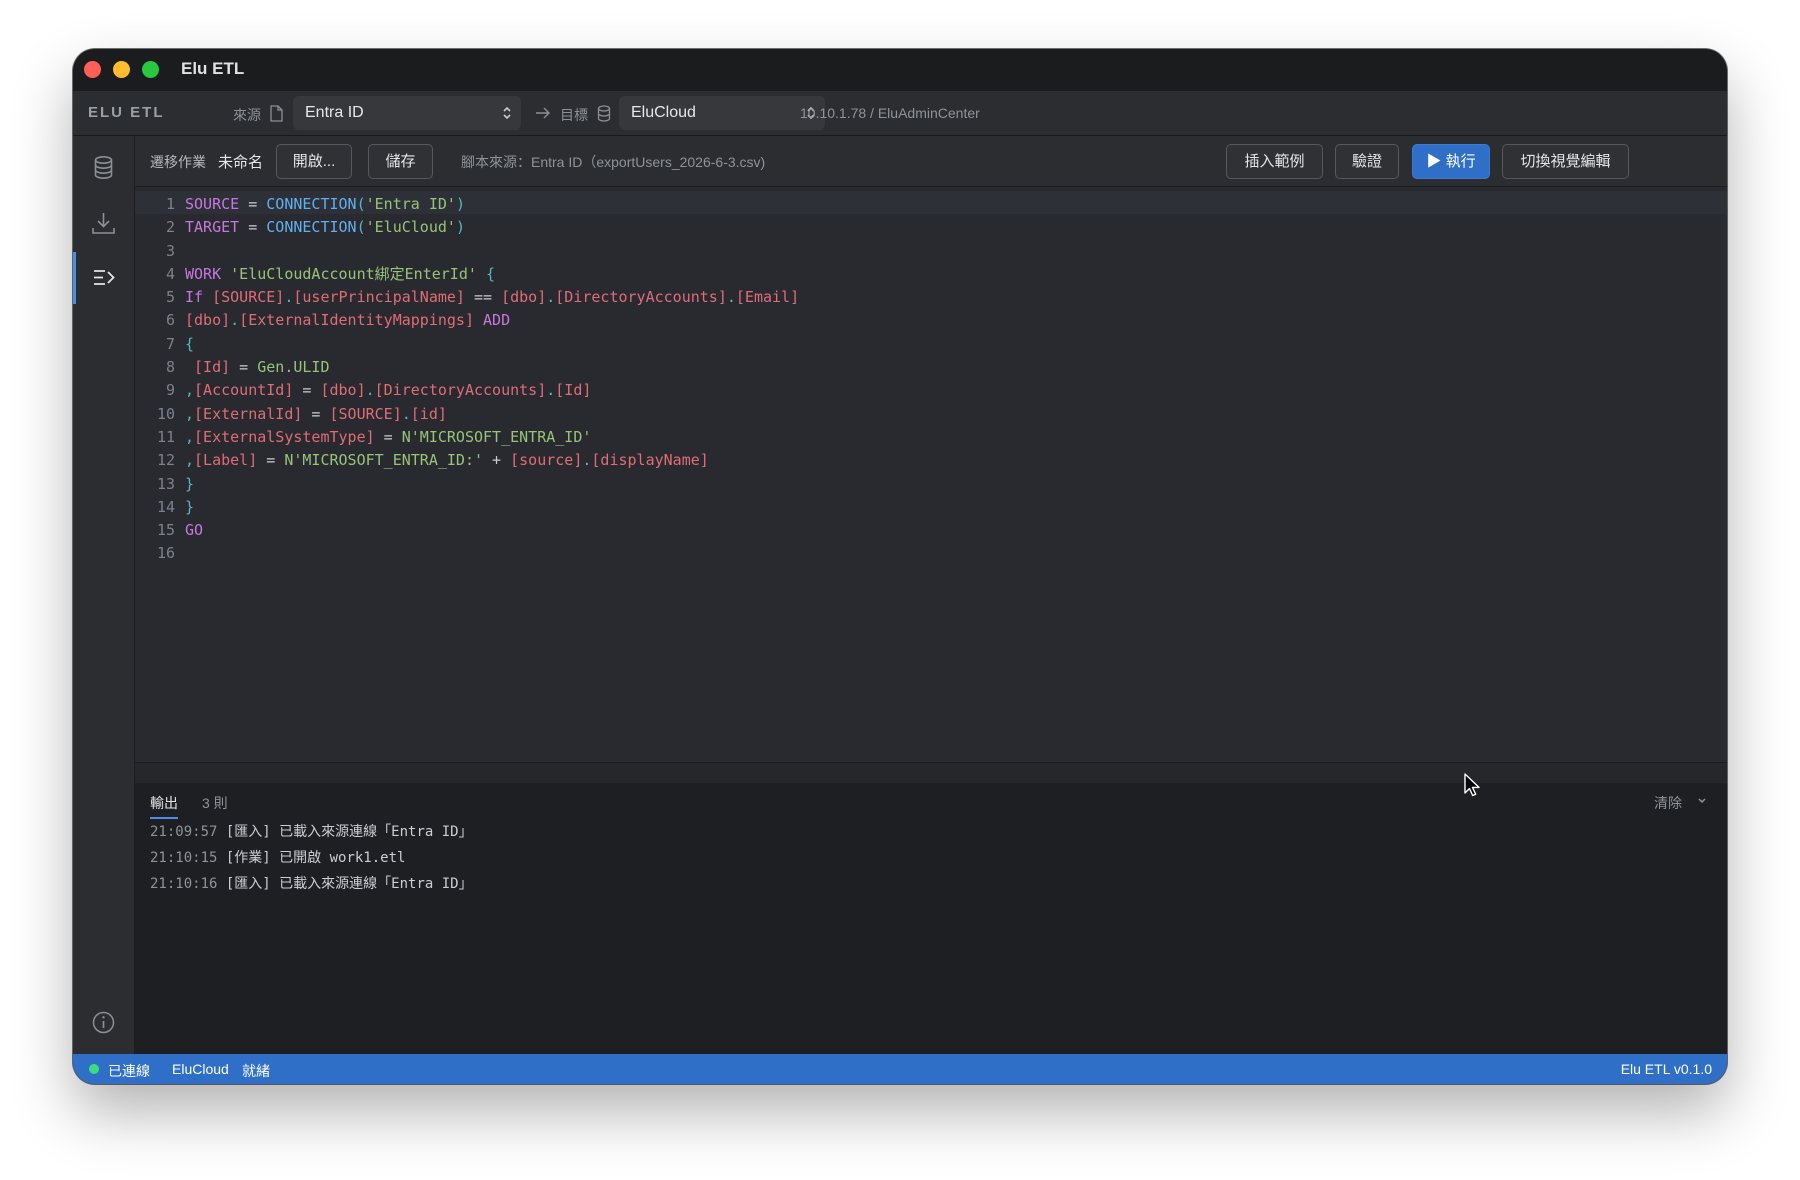 The image size is (1800, 1180). I want to click on code-token: (, so click(361, 204).